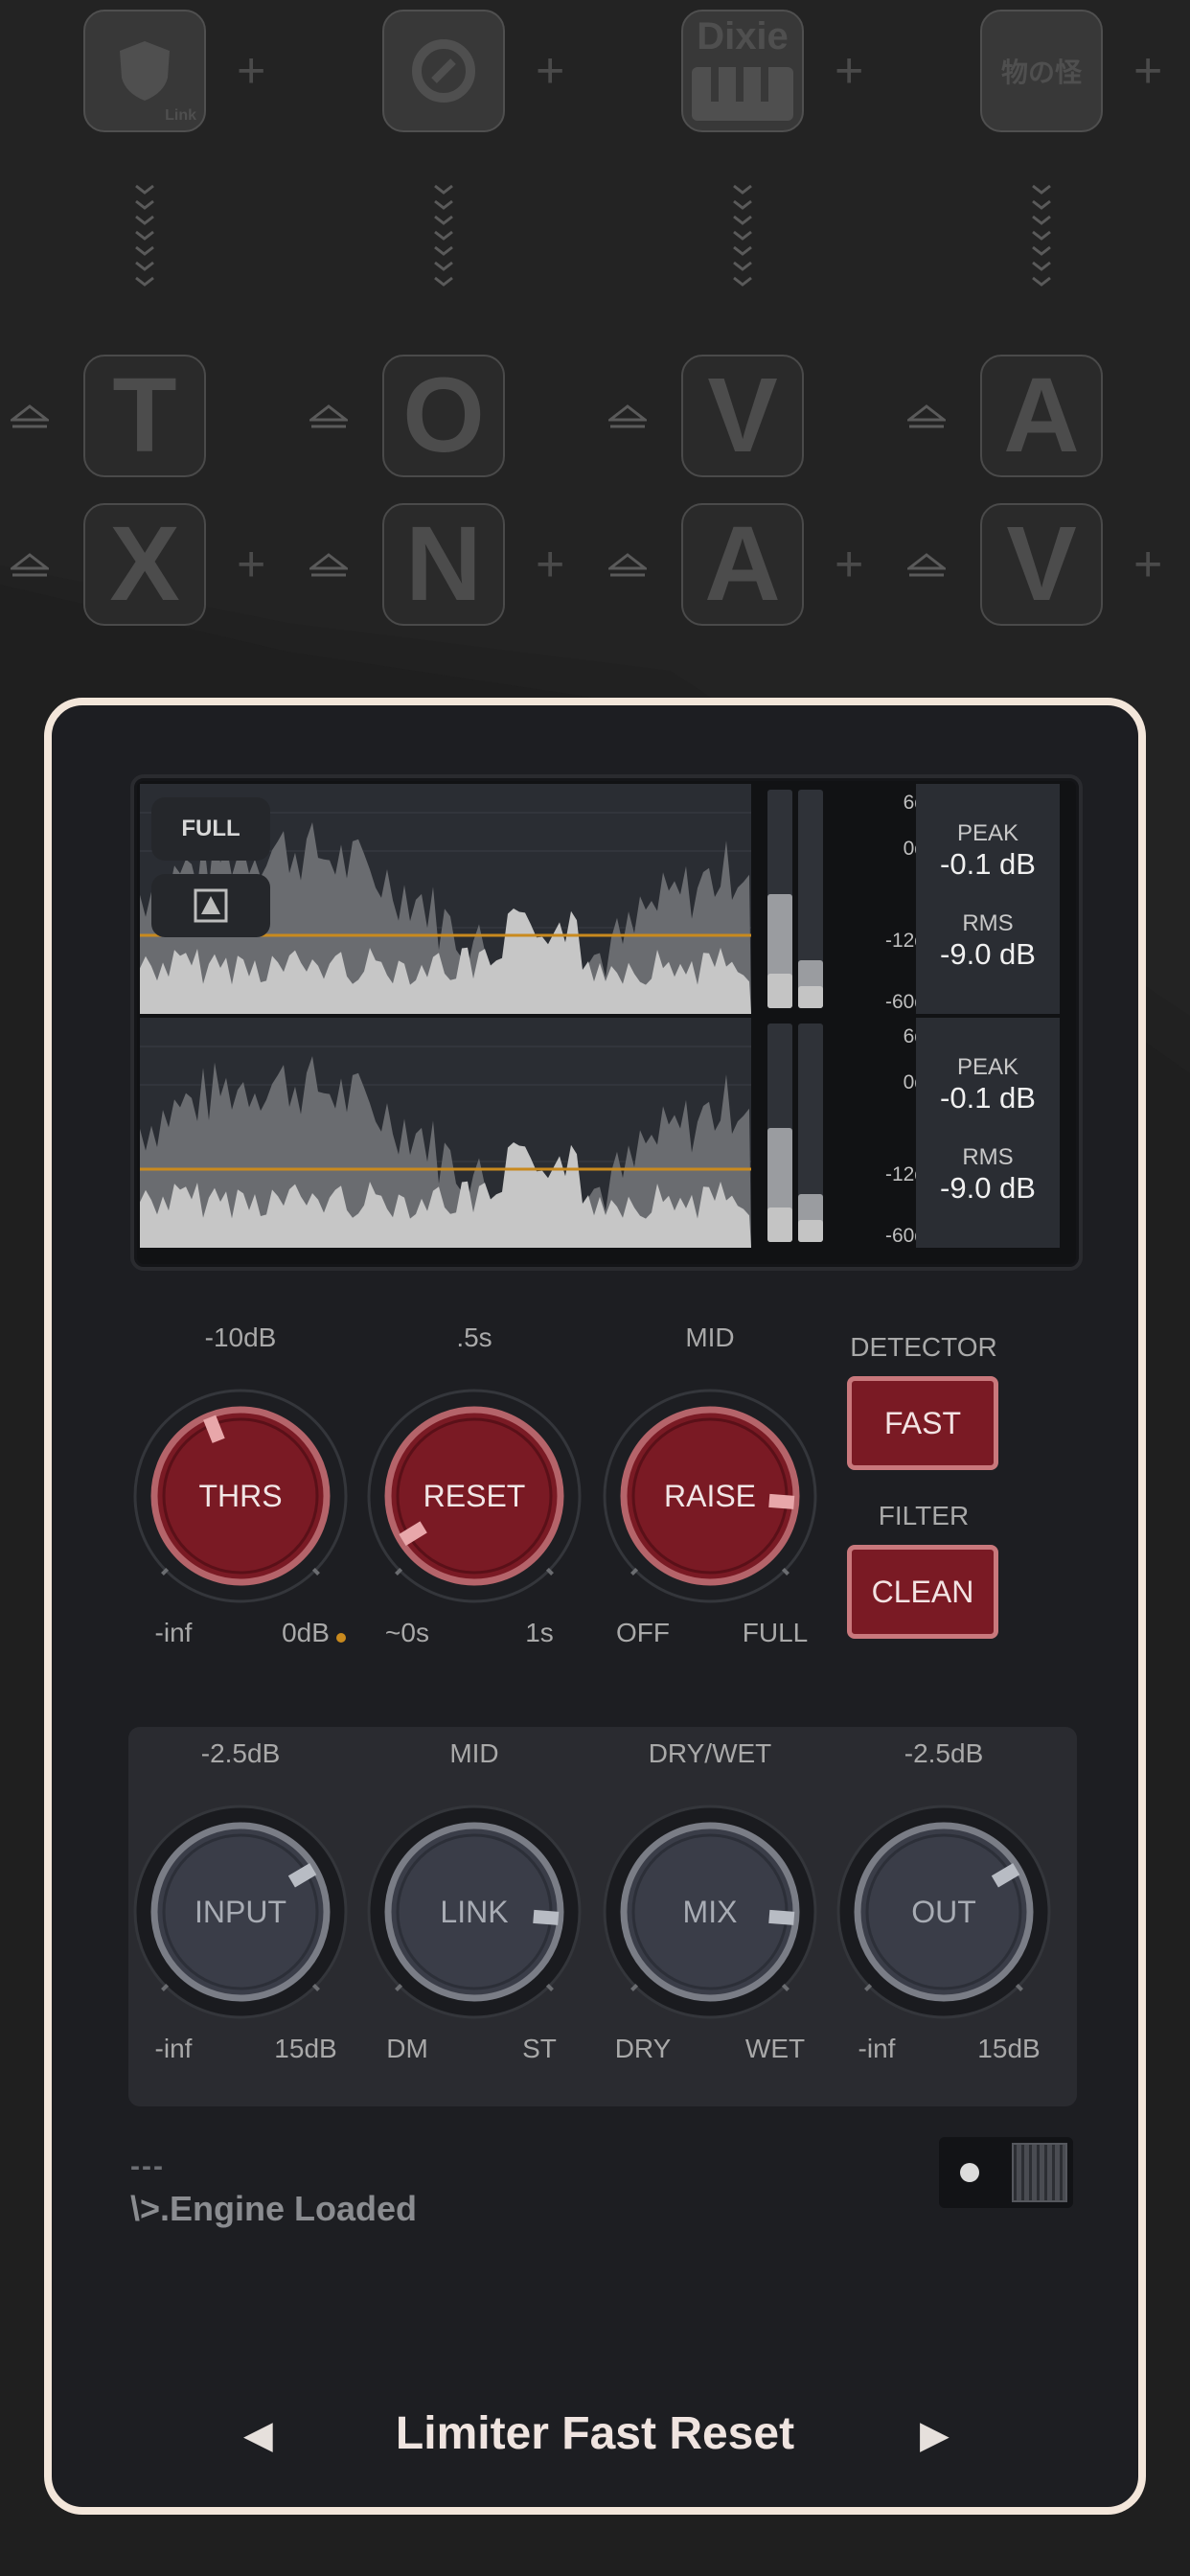 The height and width of the screenshot is (2576, 1190). Describe the element at coordinates (969, 2172) in the screenshot. I see `toggle-dot` at that location.